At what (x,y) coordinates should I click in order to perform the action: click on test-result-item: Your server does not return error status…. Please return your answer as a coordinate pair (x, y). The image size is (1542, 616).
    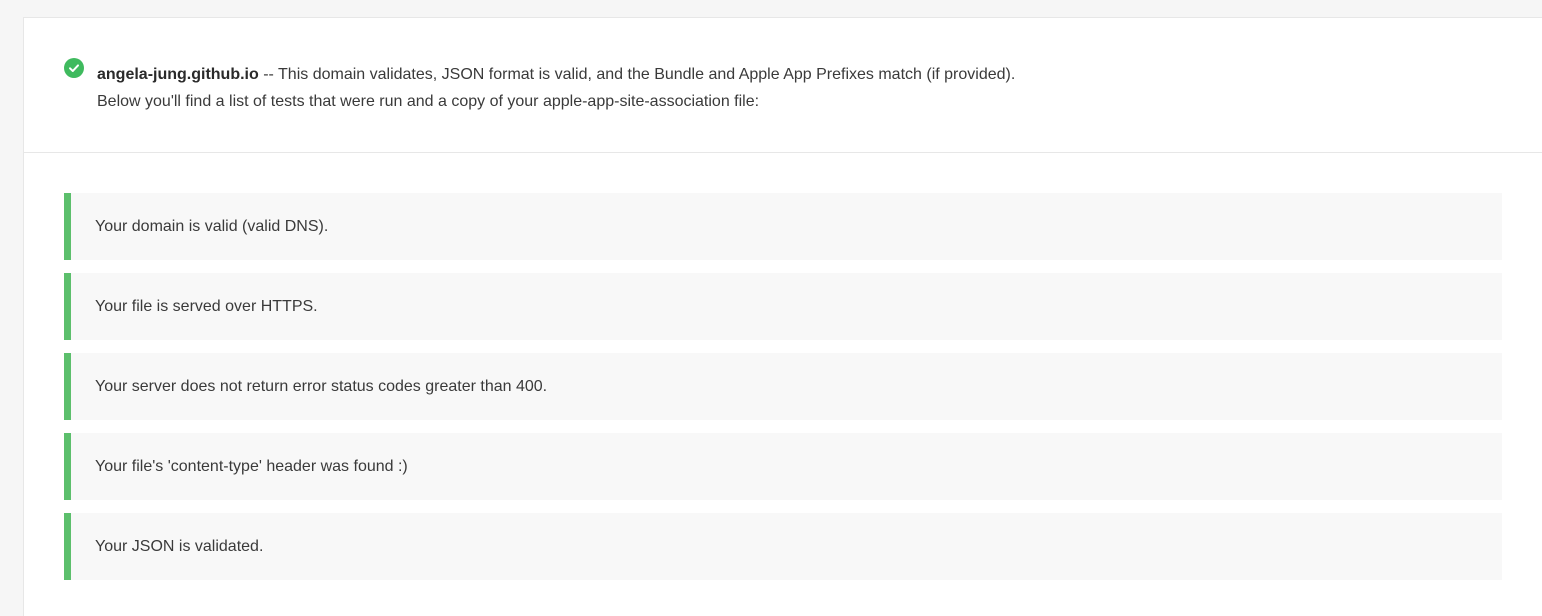
    Looking at the image, I should click on (783, 386).